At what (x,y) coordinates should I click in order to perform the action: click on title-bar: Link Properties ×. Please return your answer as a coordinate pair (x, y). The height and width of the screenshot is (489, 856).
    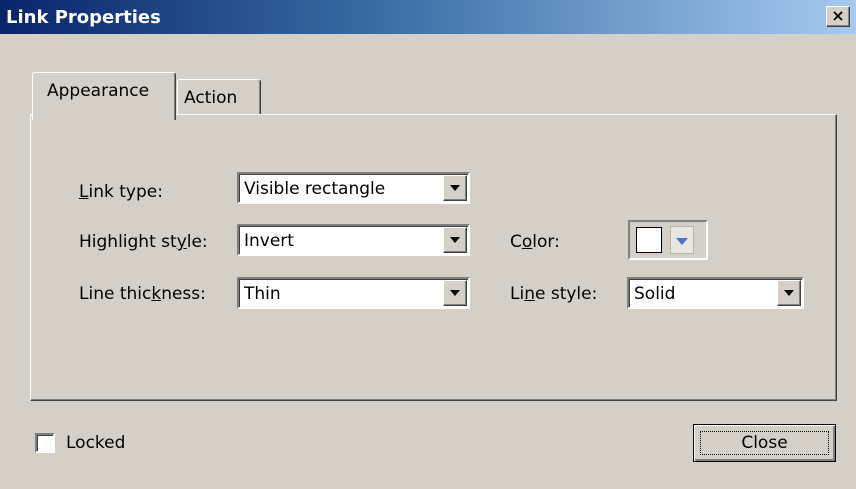
    Looking at the image, I should click on (428, 17).